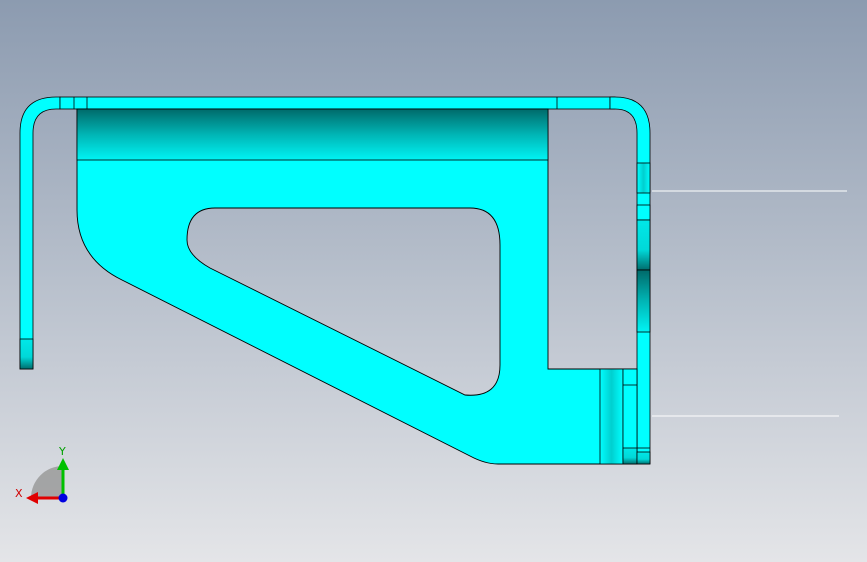 The height and width of the screenshot is (562, 867). I want to click on triad-y-label: Y, so click(62, 451).